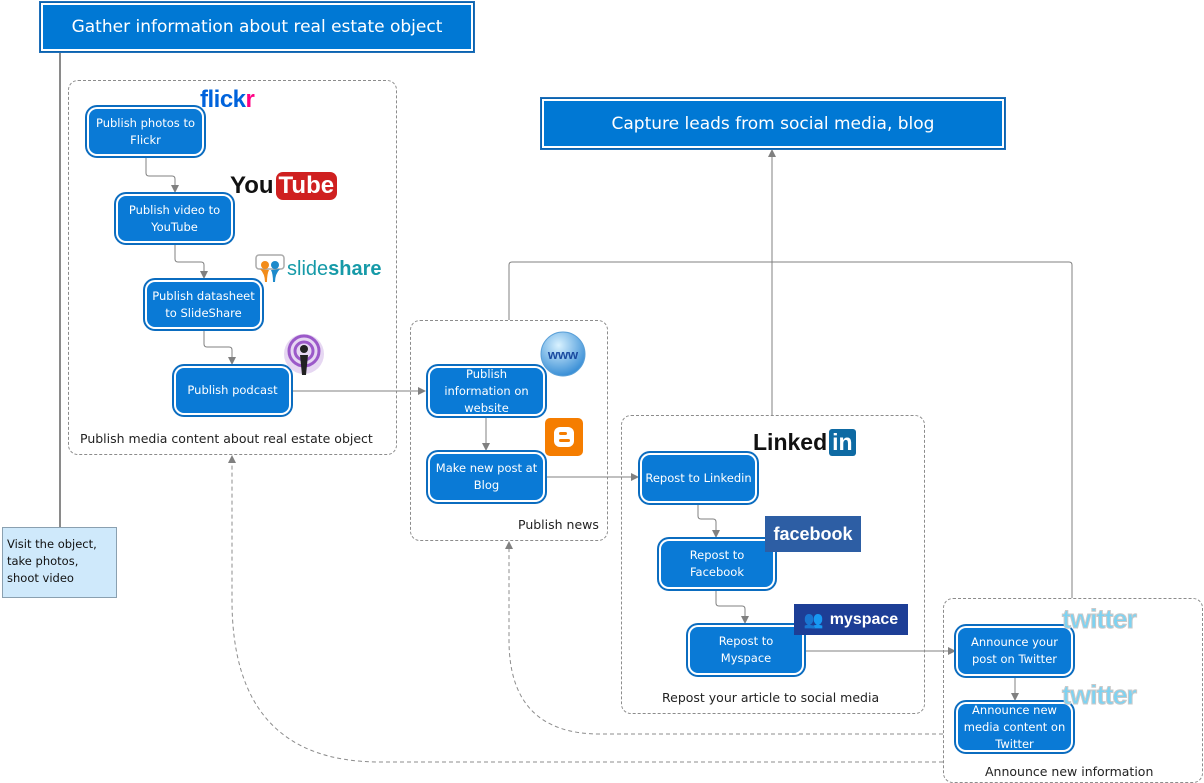  I want to click on slideshare-logo-part1: slide, so click(308, 268).